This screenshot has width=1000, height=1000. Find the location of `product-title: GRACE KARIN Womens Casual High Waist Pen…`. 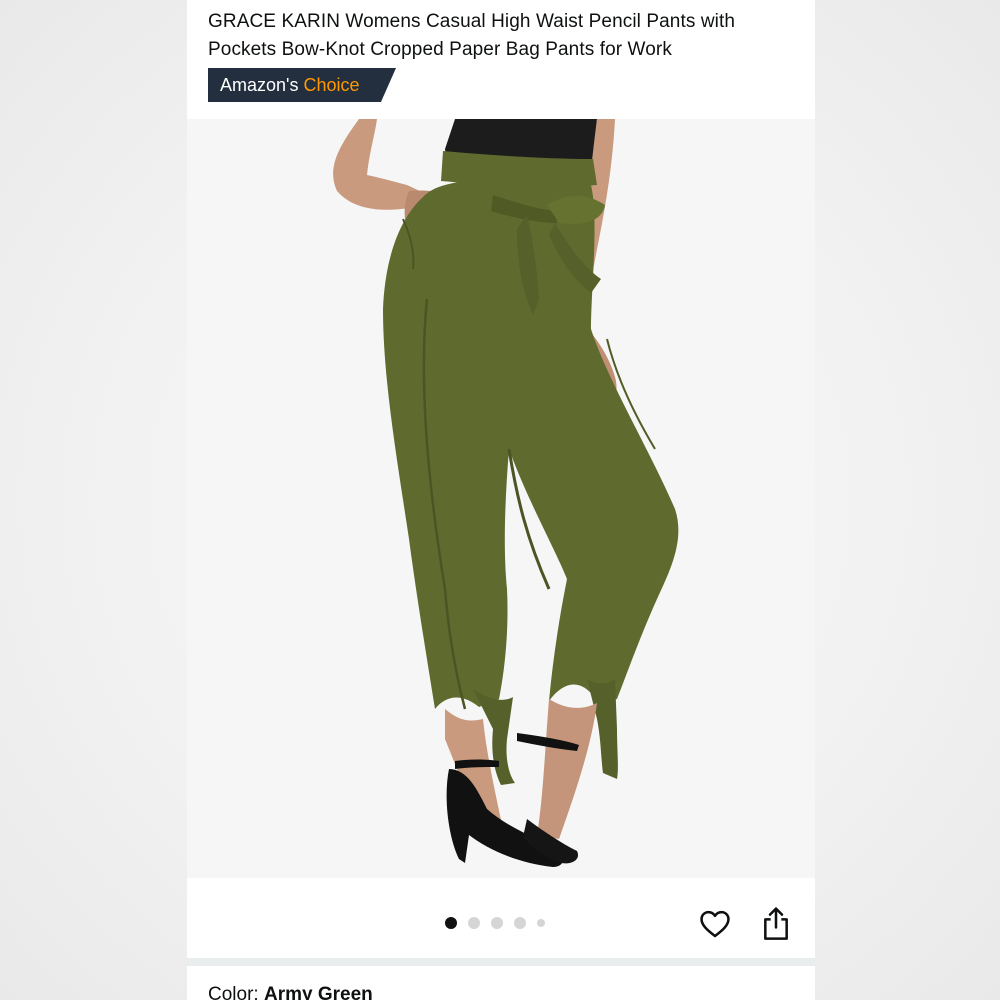

product-title: GRACE KARIN Womens Casual High Waist Pen… is located at coordinates (503, 36).